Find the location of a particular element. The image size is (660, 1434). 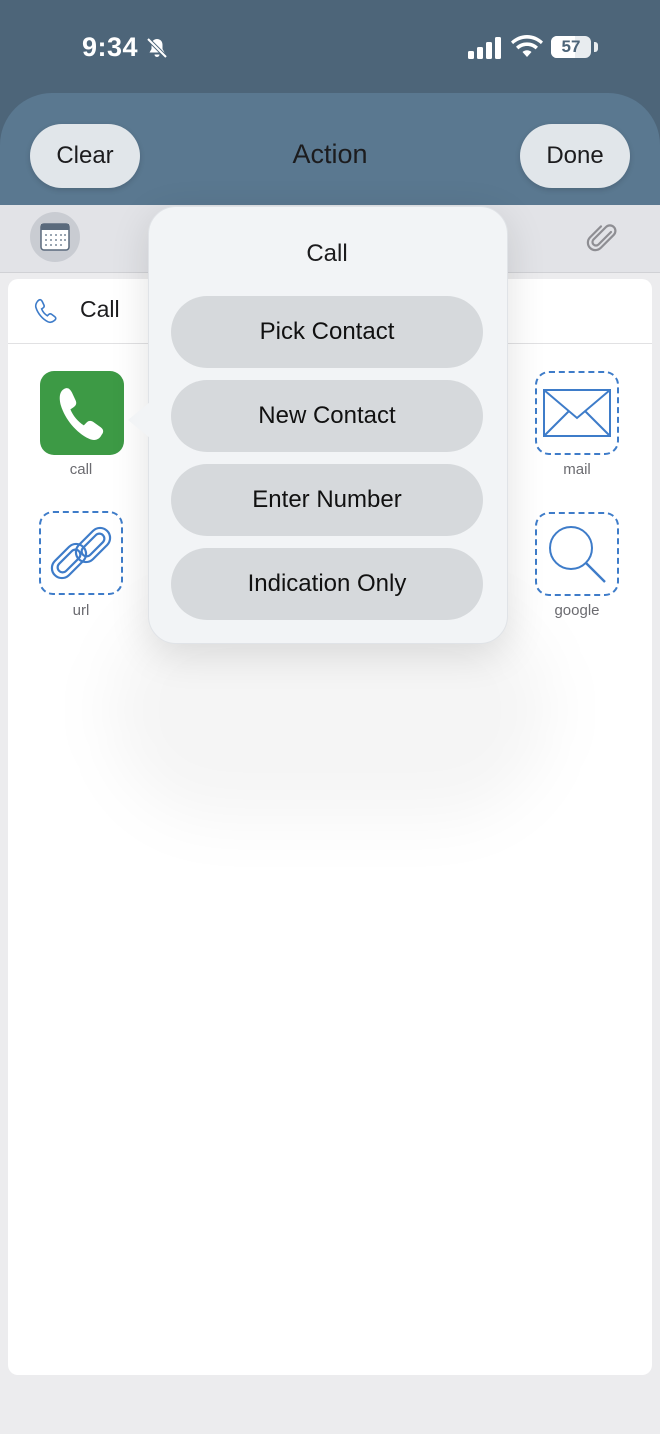

battery-tip is located at coordinates (596, 47).